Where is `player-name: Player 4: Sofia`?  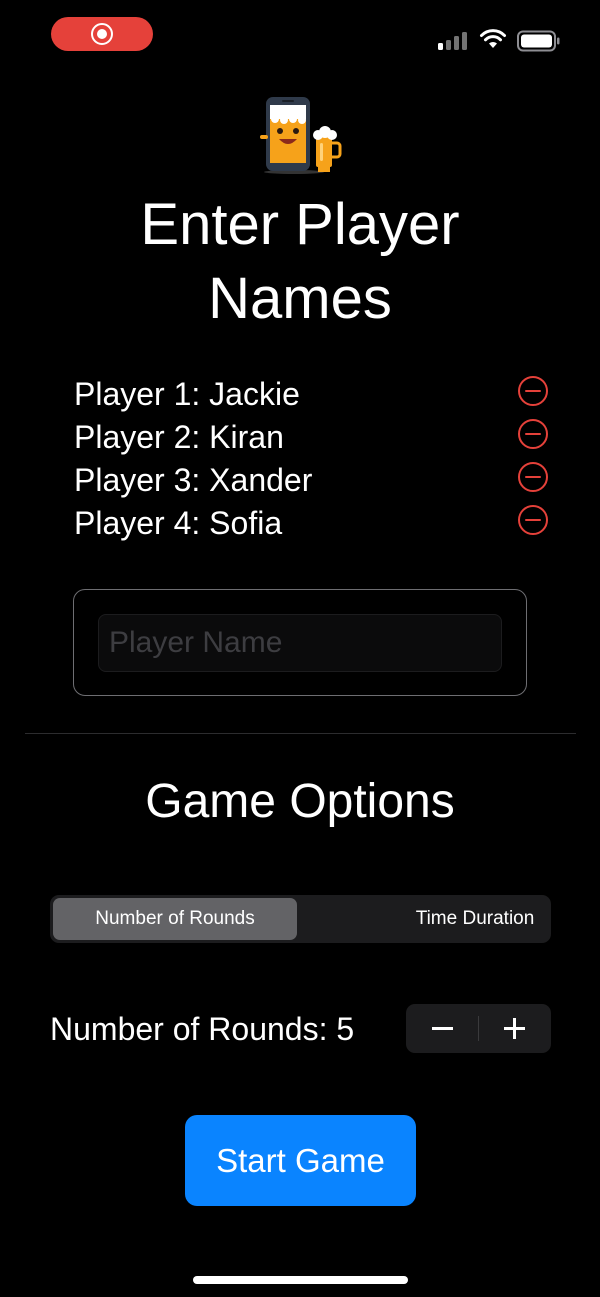
player-name: Player 4: Sofia is located at coordinates (178, 523).